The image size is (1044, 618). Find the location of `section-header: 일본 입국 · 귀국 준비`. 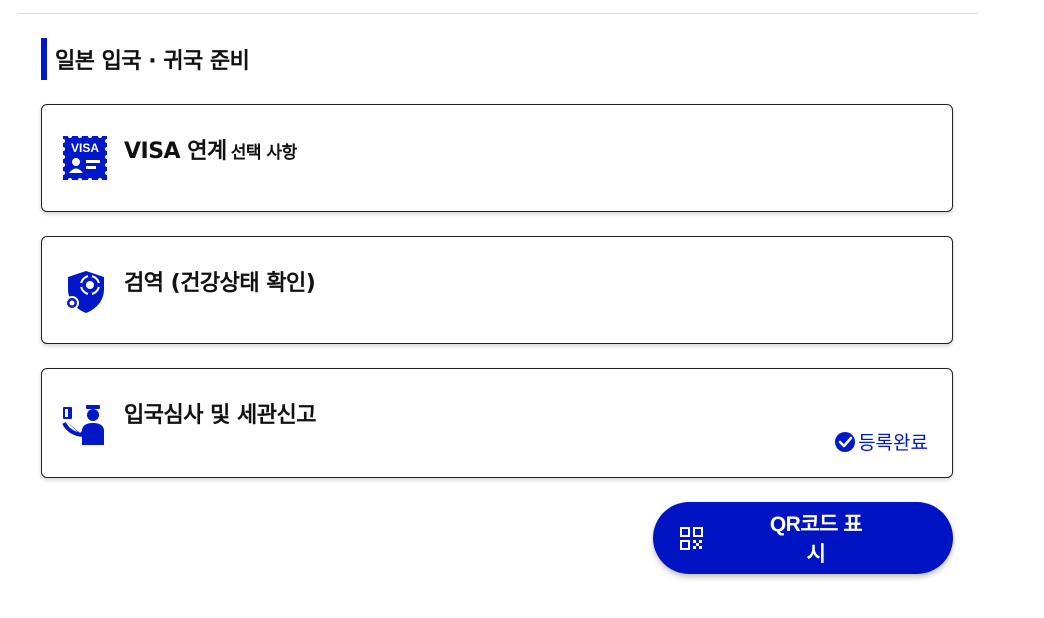

section-header: 일본 입국 · 귀국 준비 is located at coordinates (145, 59).